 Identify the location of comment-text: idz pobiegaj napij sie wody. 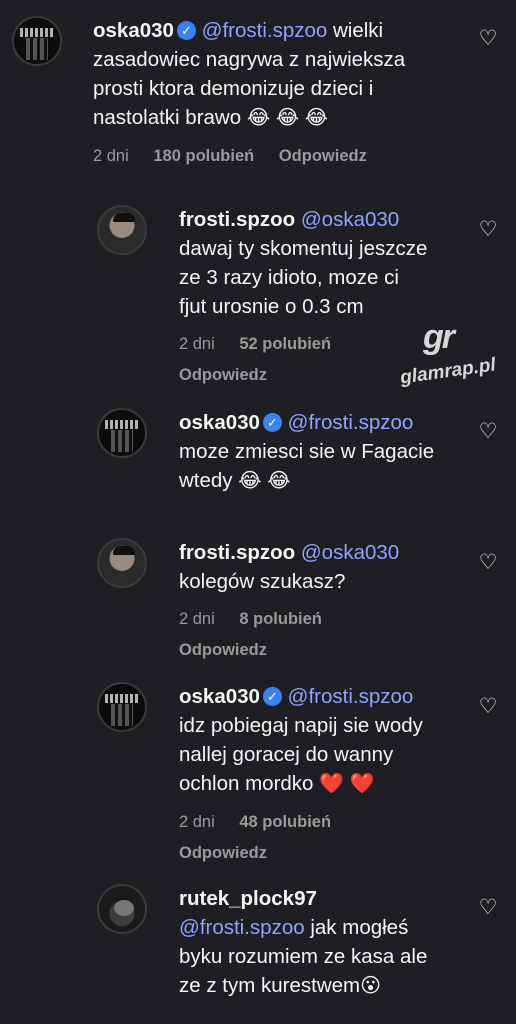
(301, 725).